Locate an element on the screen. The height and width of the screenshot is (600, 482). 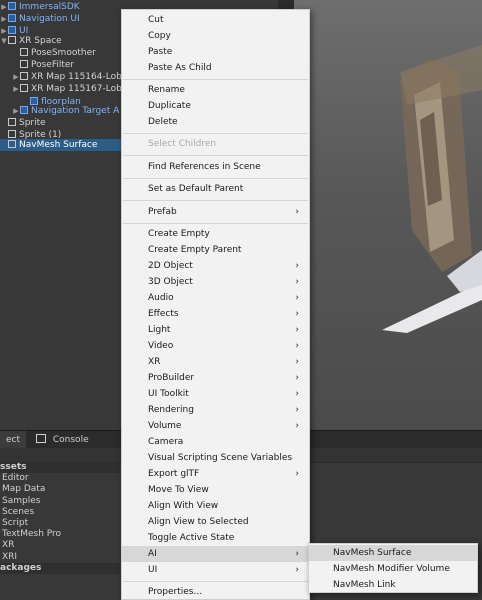
hierarchy-item-immersalsdk: ▶ ImmersalSDK is located at coordinates (40, 7).